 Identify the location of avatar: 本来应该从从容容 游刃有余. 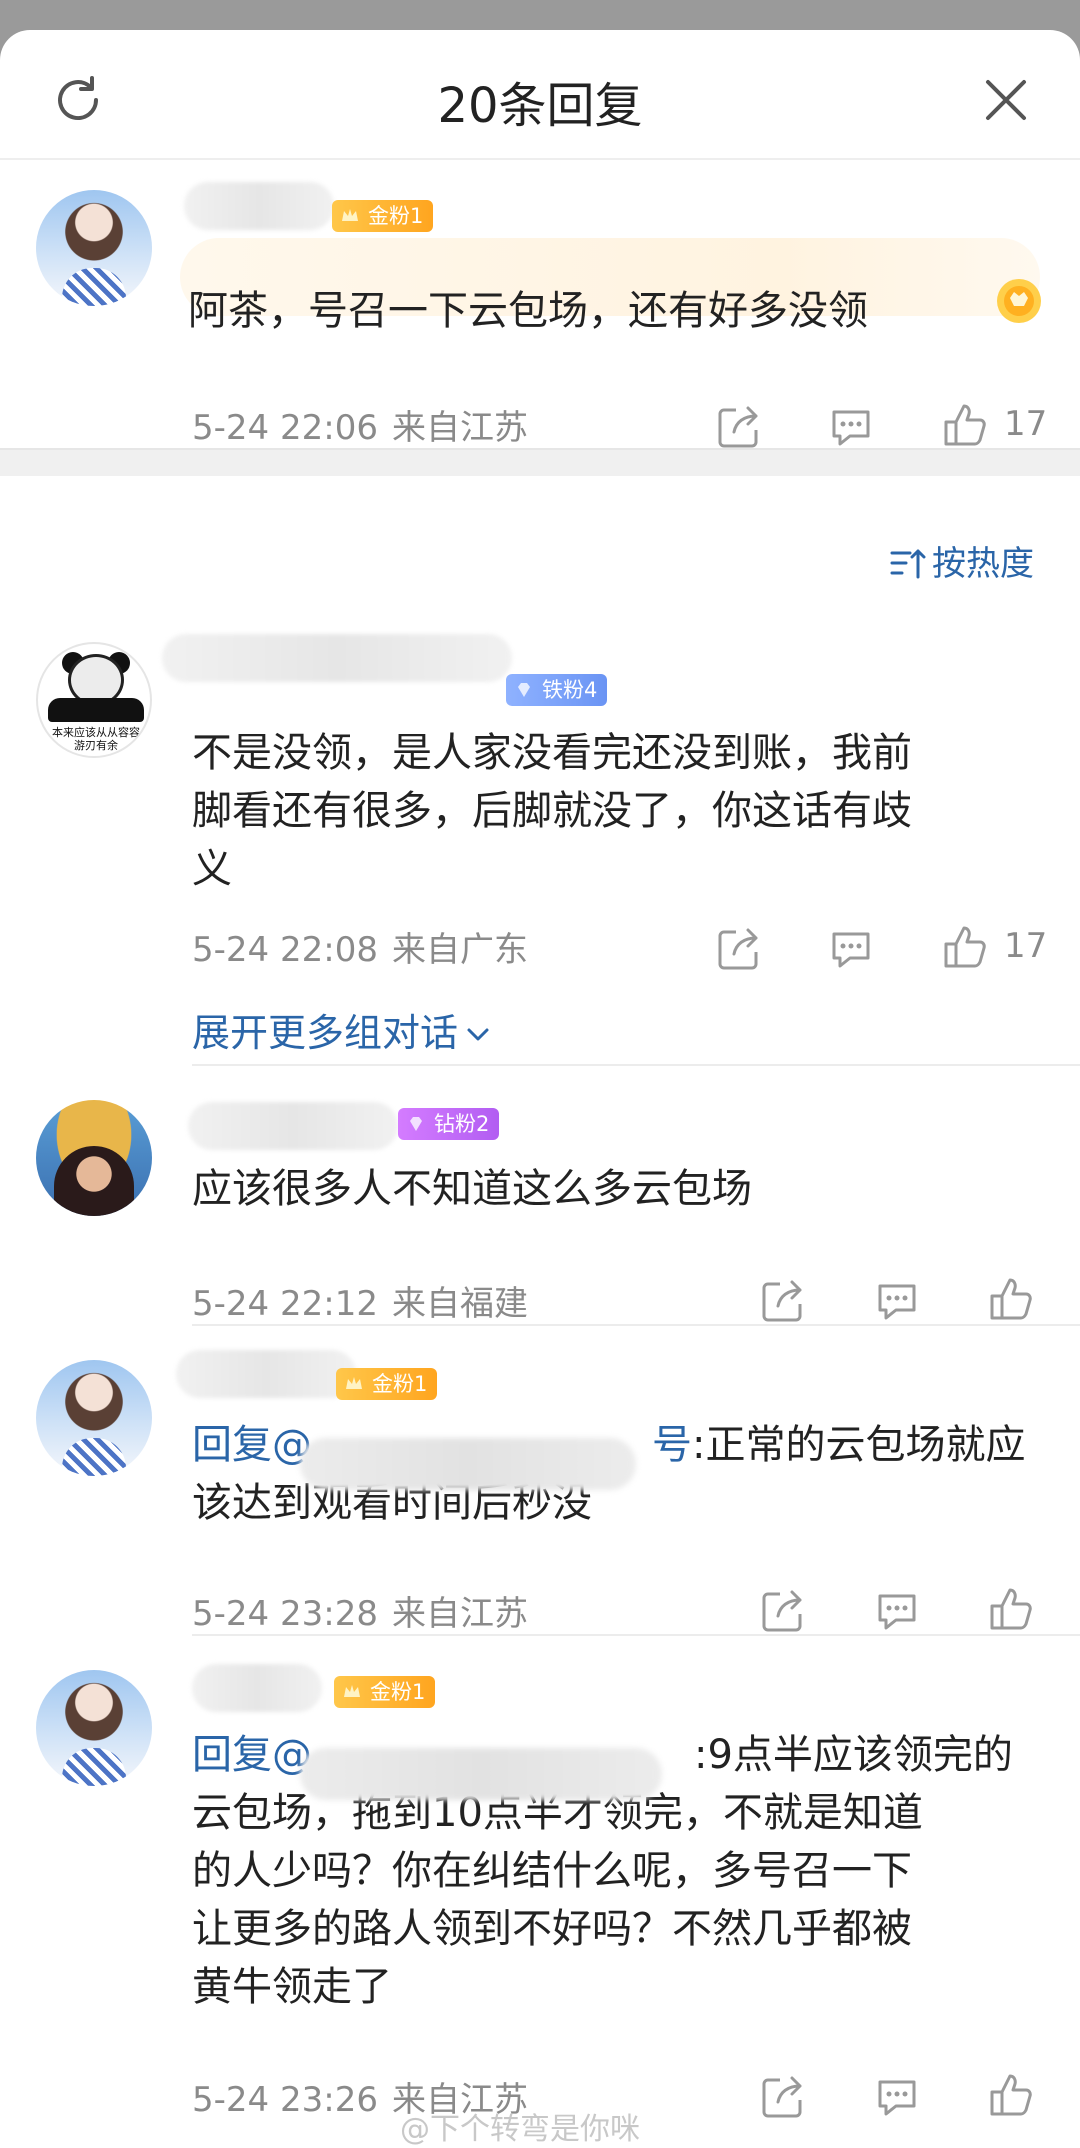
(94, 700).